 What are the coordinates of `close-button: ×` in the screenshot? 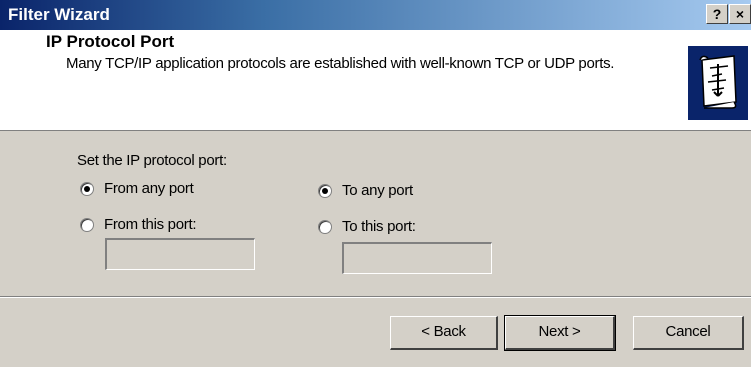 It's located at (740, 14).